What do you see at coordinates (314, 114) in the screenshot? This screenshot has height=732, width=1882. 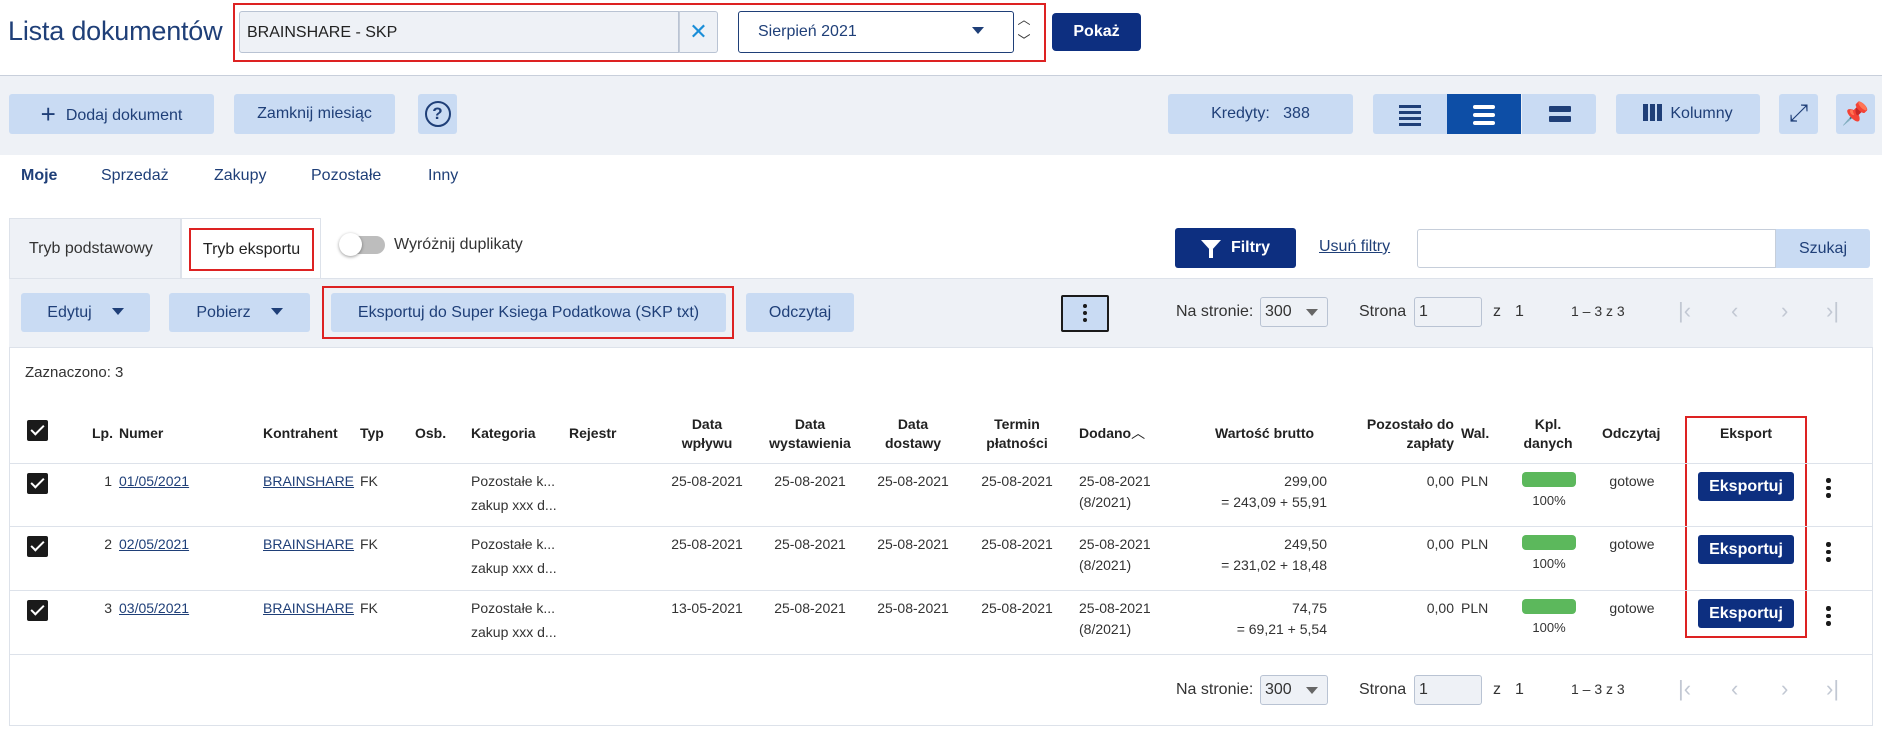 I see `close-month-button: Zamknij miesiąc` at bounding box center [314, 114].